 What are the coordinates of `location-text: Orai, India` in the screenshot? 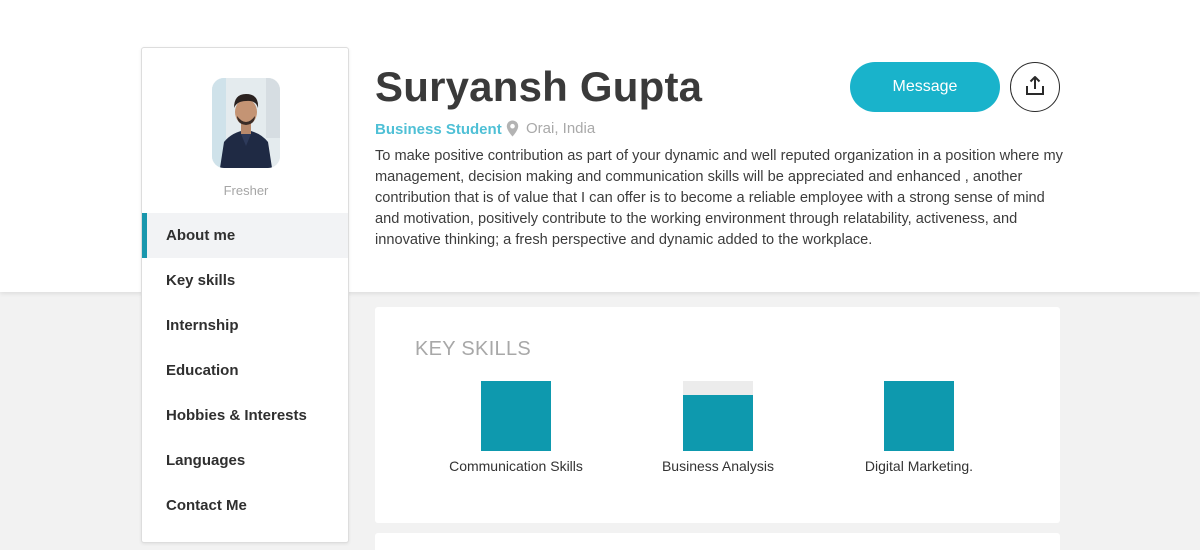 It's located at (561, 128).